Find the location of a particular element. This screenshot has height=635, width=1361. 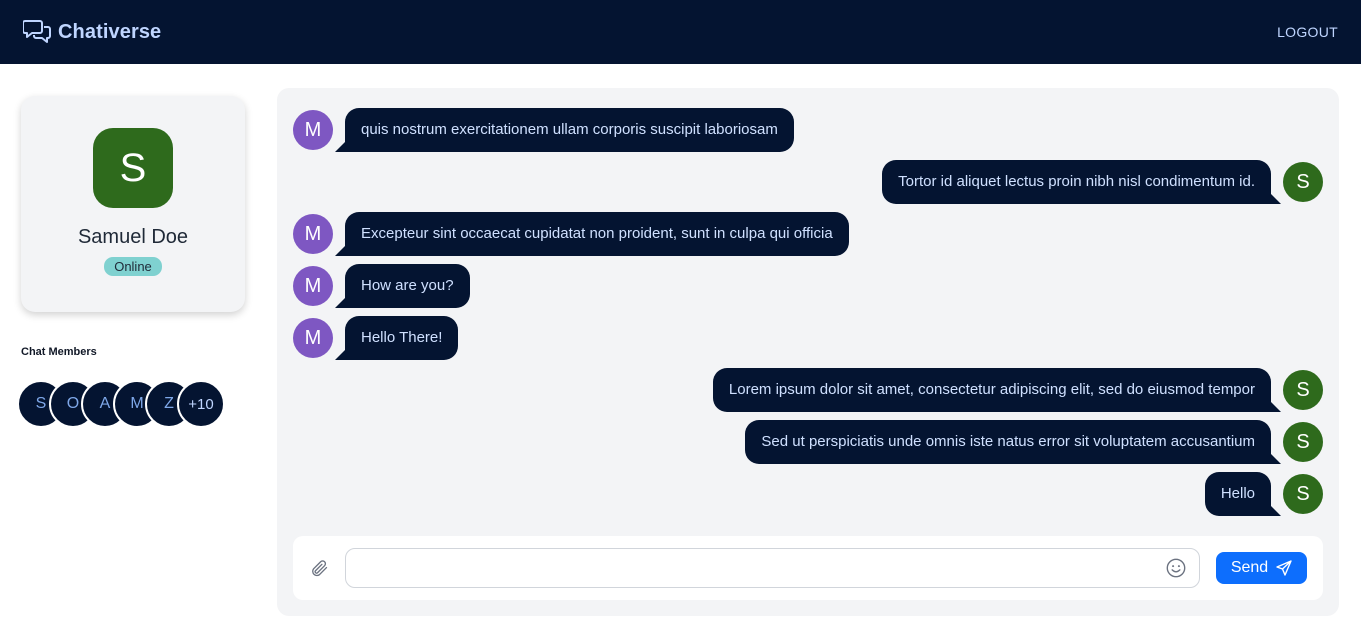

send-button: Send is located at coordinates (1261, 568).